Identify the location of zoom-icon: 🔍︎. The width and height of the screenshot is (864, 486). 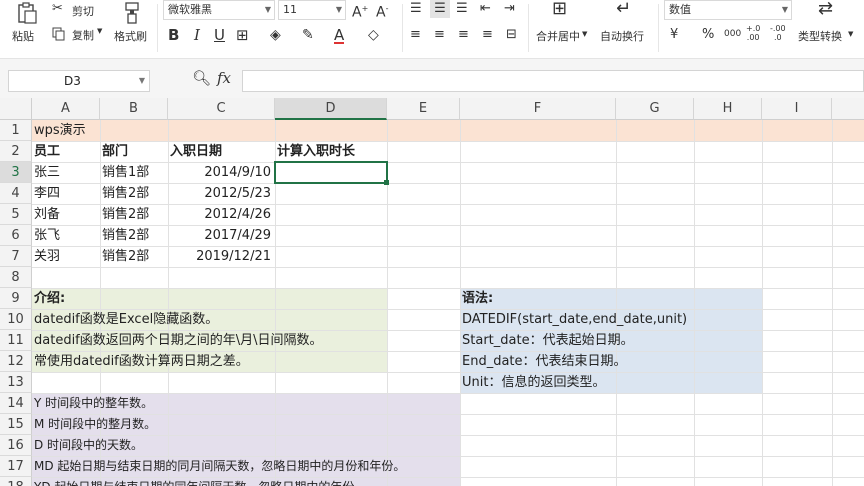
(201, 78).